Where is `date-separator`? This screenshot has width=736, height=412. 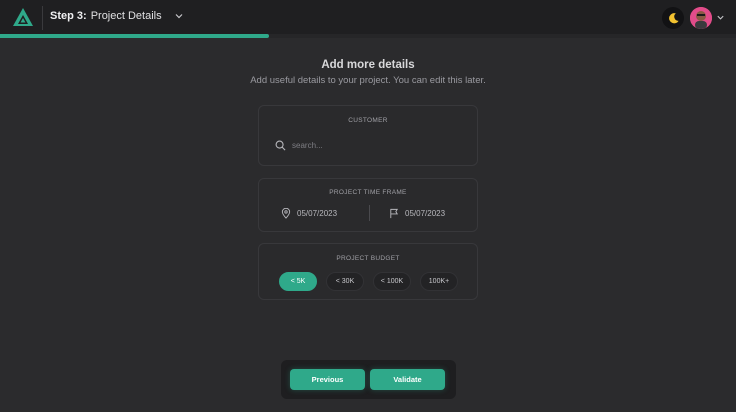 date-separator is located at coordinates (369, 213).